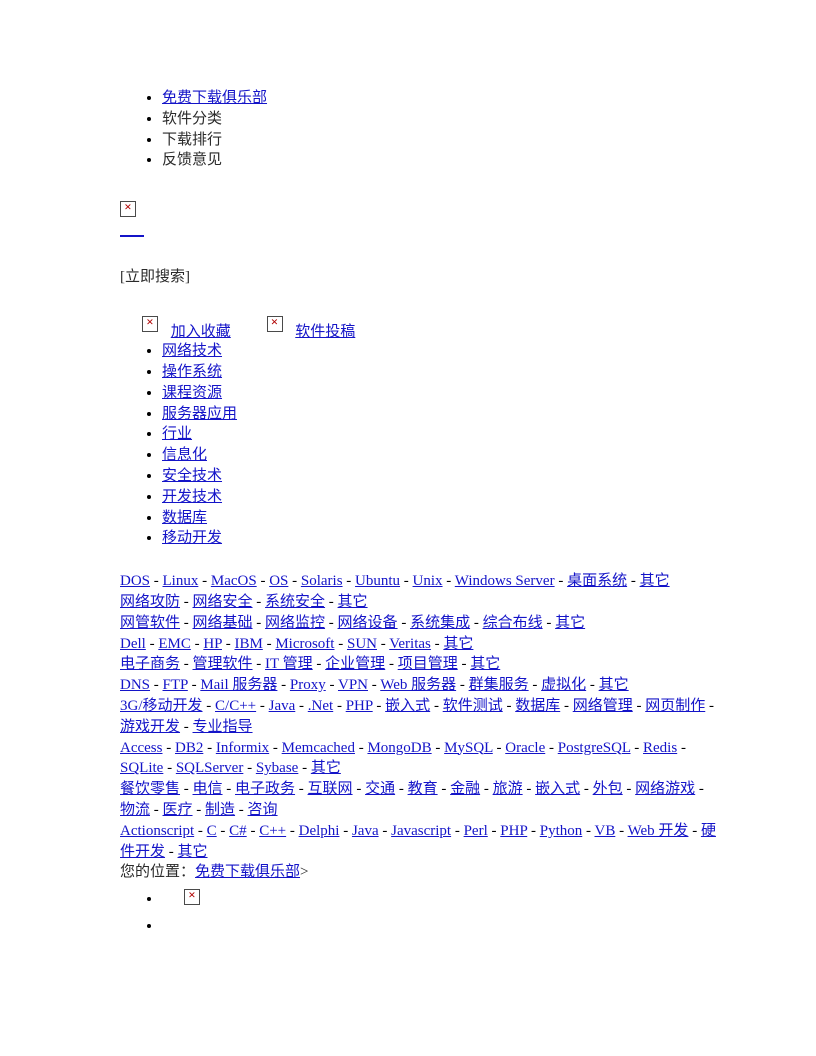 Image resolution: width=816 pixels, height=1056 pixels. Describe the element at coordinates (277, 768) in the screenshot. I see `sub-category-link: Sybase` at that location.